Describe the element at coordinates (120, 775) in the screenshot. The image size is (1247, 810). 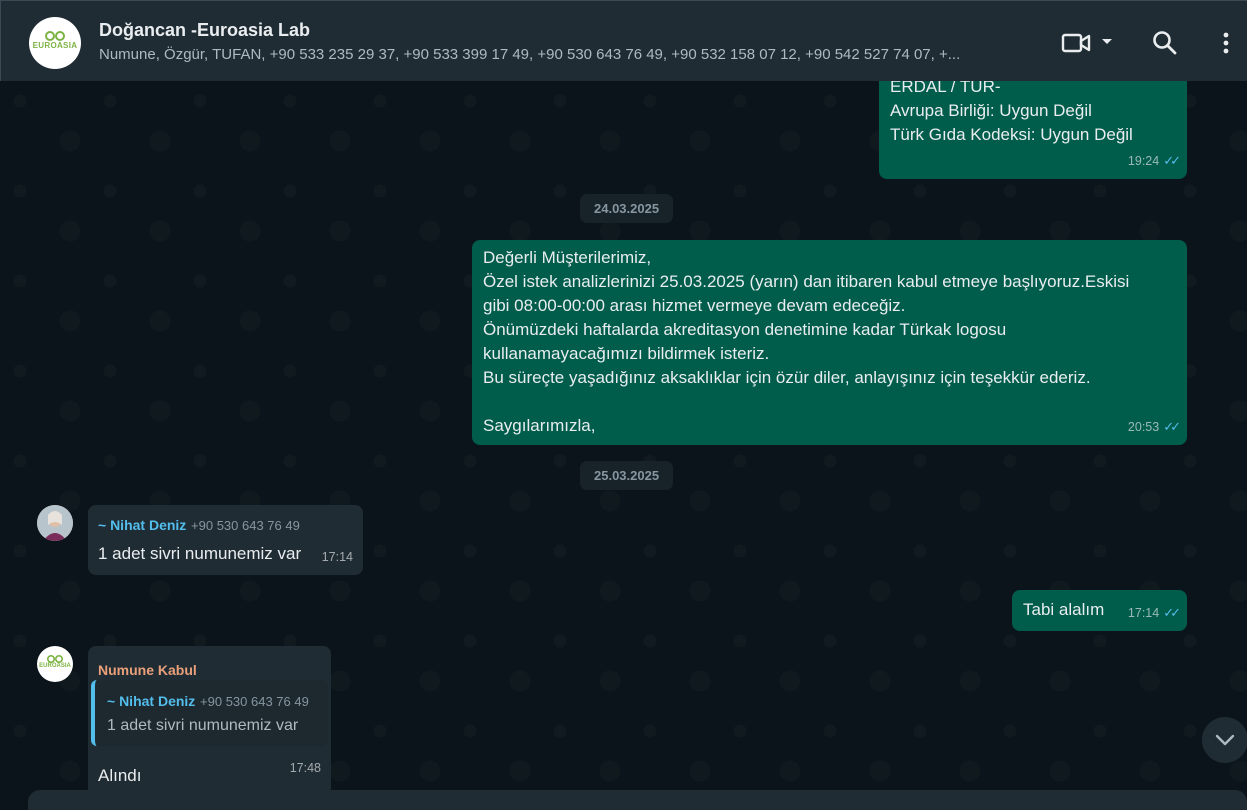
I see `message-text: Alındı` at that location.